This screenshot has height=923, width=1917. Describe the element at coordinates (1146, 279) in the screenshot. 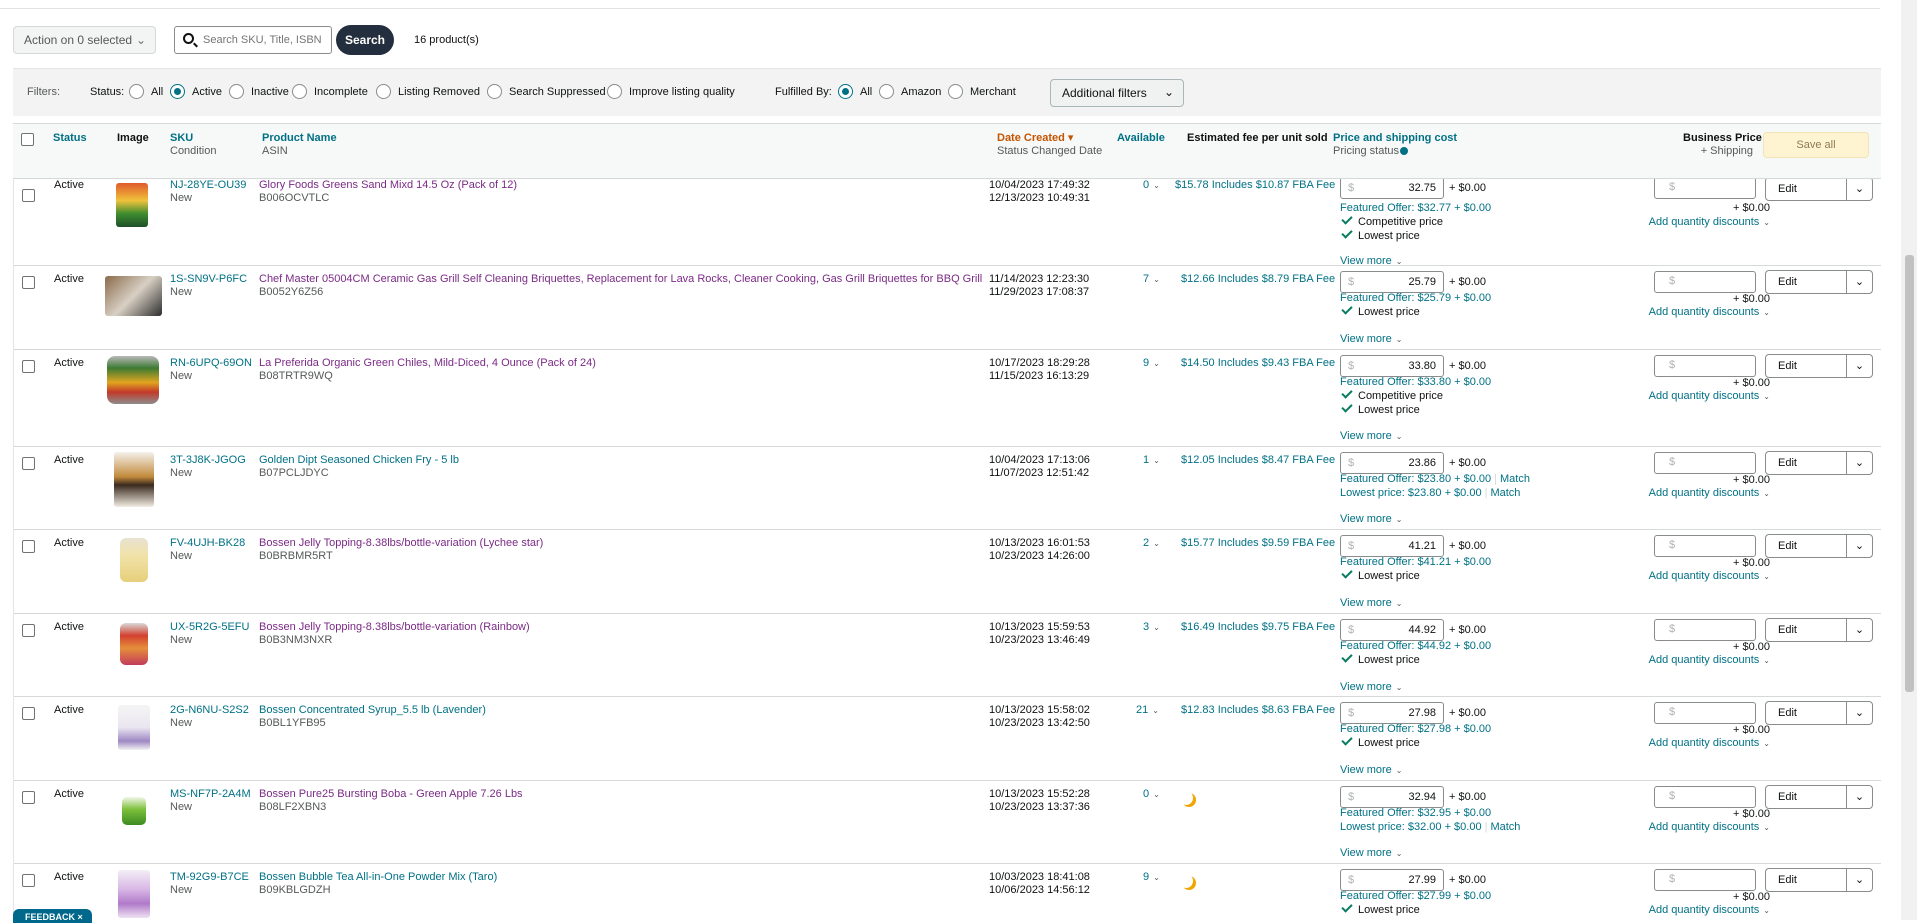

I see `row-available: 7` at that location.